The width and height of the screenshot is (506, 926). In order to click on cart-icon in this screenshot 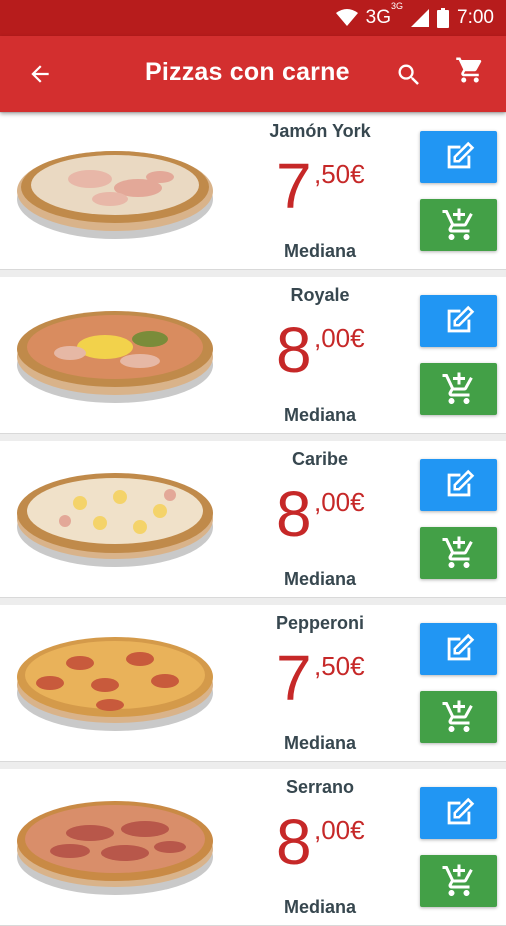, I will do `click(469, 70)`.